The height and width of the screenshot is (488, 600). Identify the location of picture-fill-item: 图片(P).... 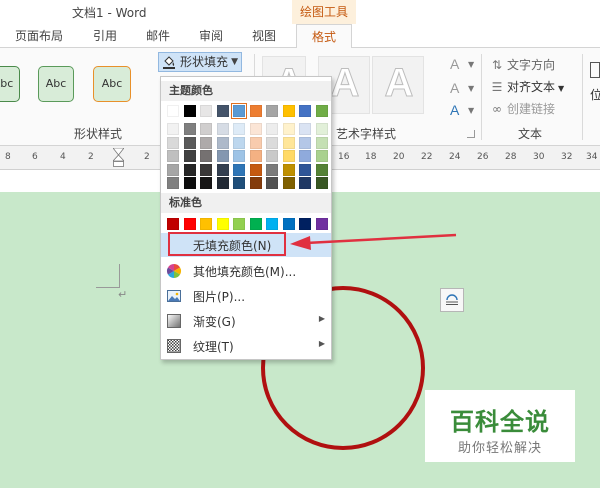
(246, 296).